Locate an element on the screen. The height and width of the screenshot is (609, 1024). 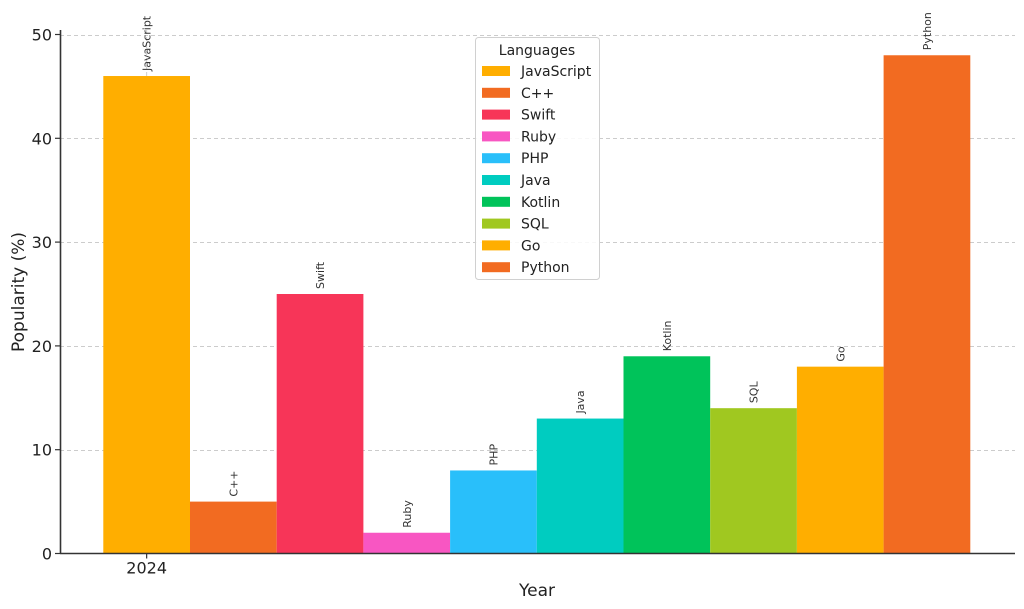
bar-ruby is located at coordinates (407, 543).